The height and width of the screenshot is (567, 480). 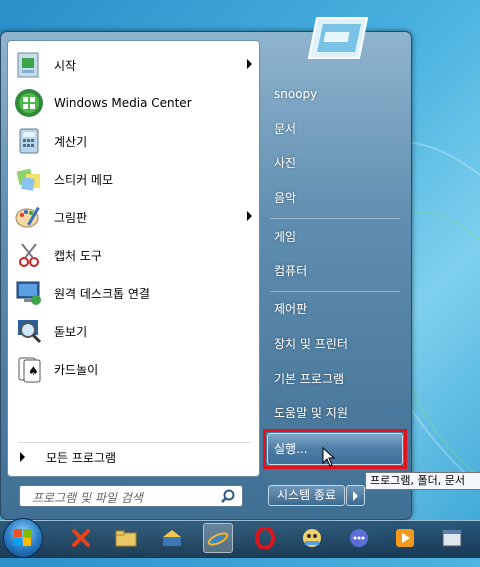 I want to click on taskbar-opera-icon, so click(x=265, y=538).